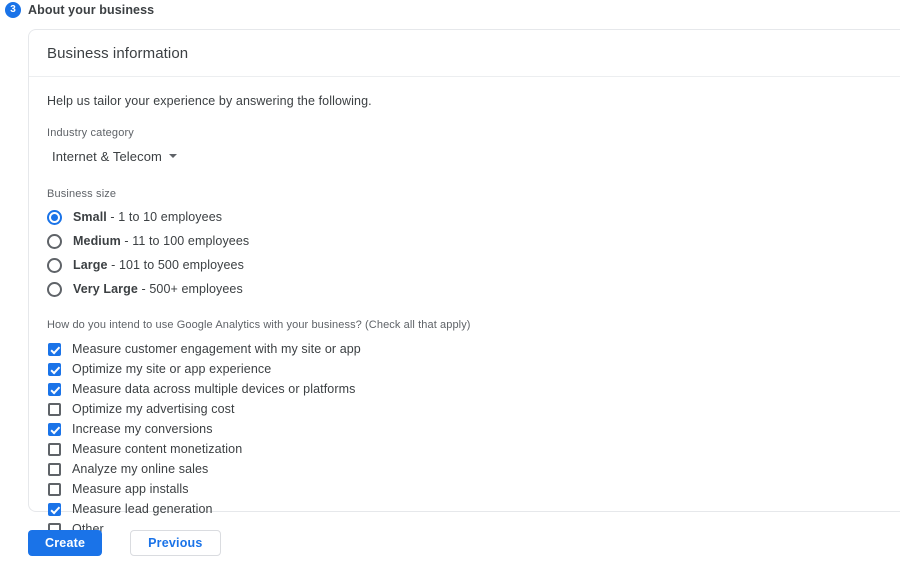 This screenshot has width=900, height=565. Describe the element at coordinates (142, 429) in the screenshot. I see `analytics-intent-option-label: Increase my conversions` at that location.